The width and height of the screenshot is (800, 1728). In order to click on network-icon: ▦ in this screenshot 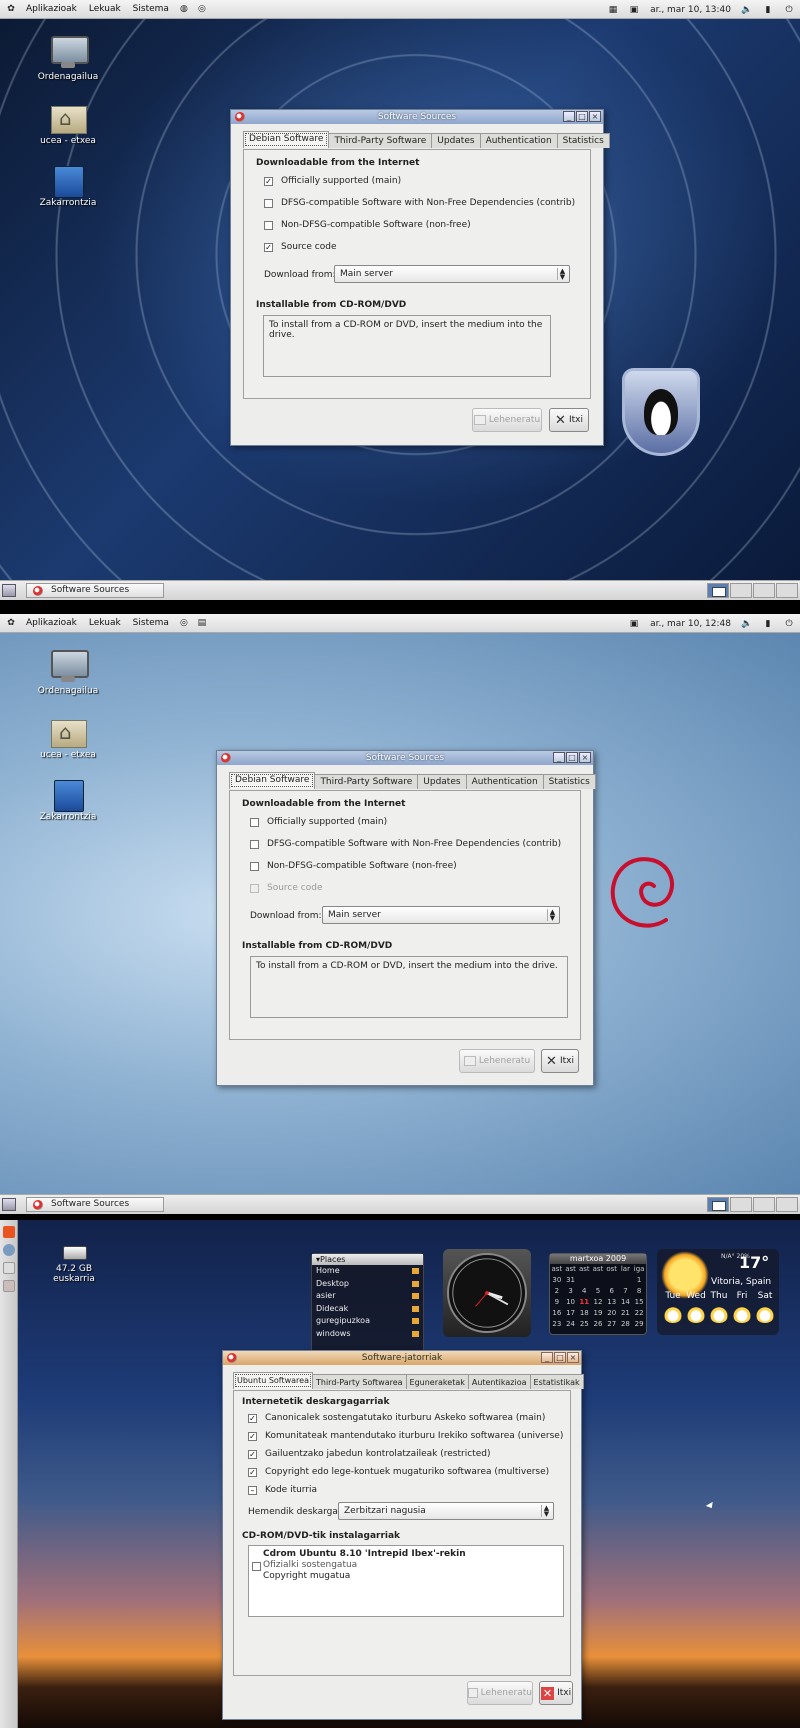, I will do `click(613, 10)`.